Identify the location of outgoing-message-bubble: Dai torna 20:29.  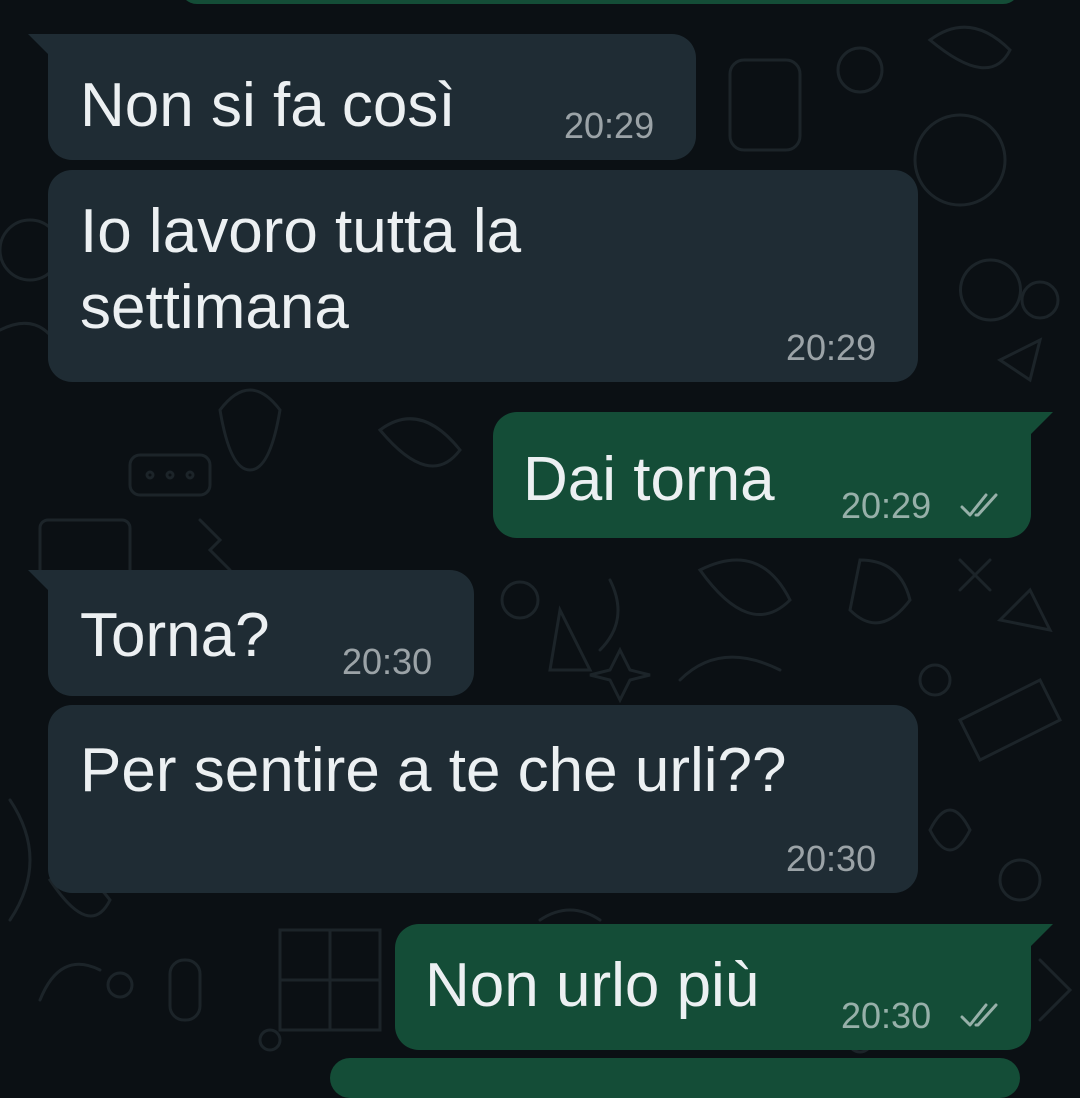
(762, 475).